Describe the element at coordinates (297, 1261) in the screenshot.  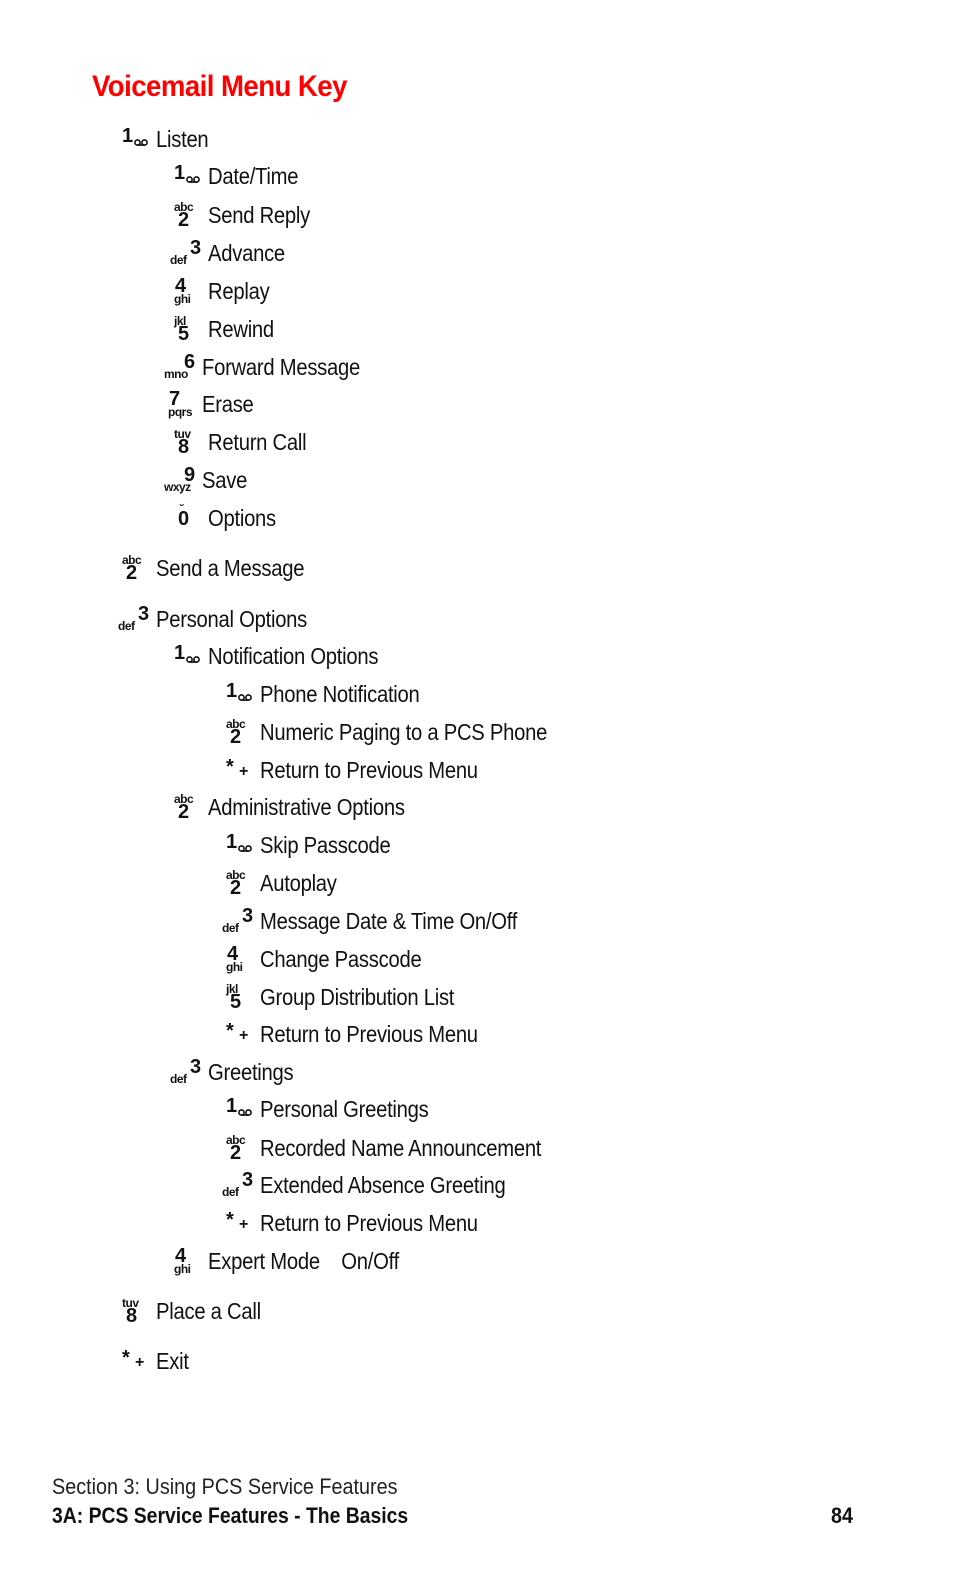
I see `menu-item: 4 ghi Expert Mode On/Off` at that location.